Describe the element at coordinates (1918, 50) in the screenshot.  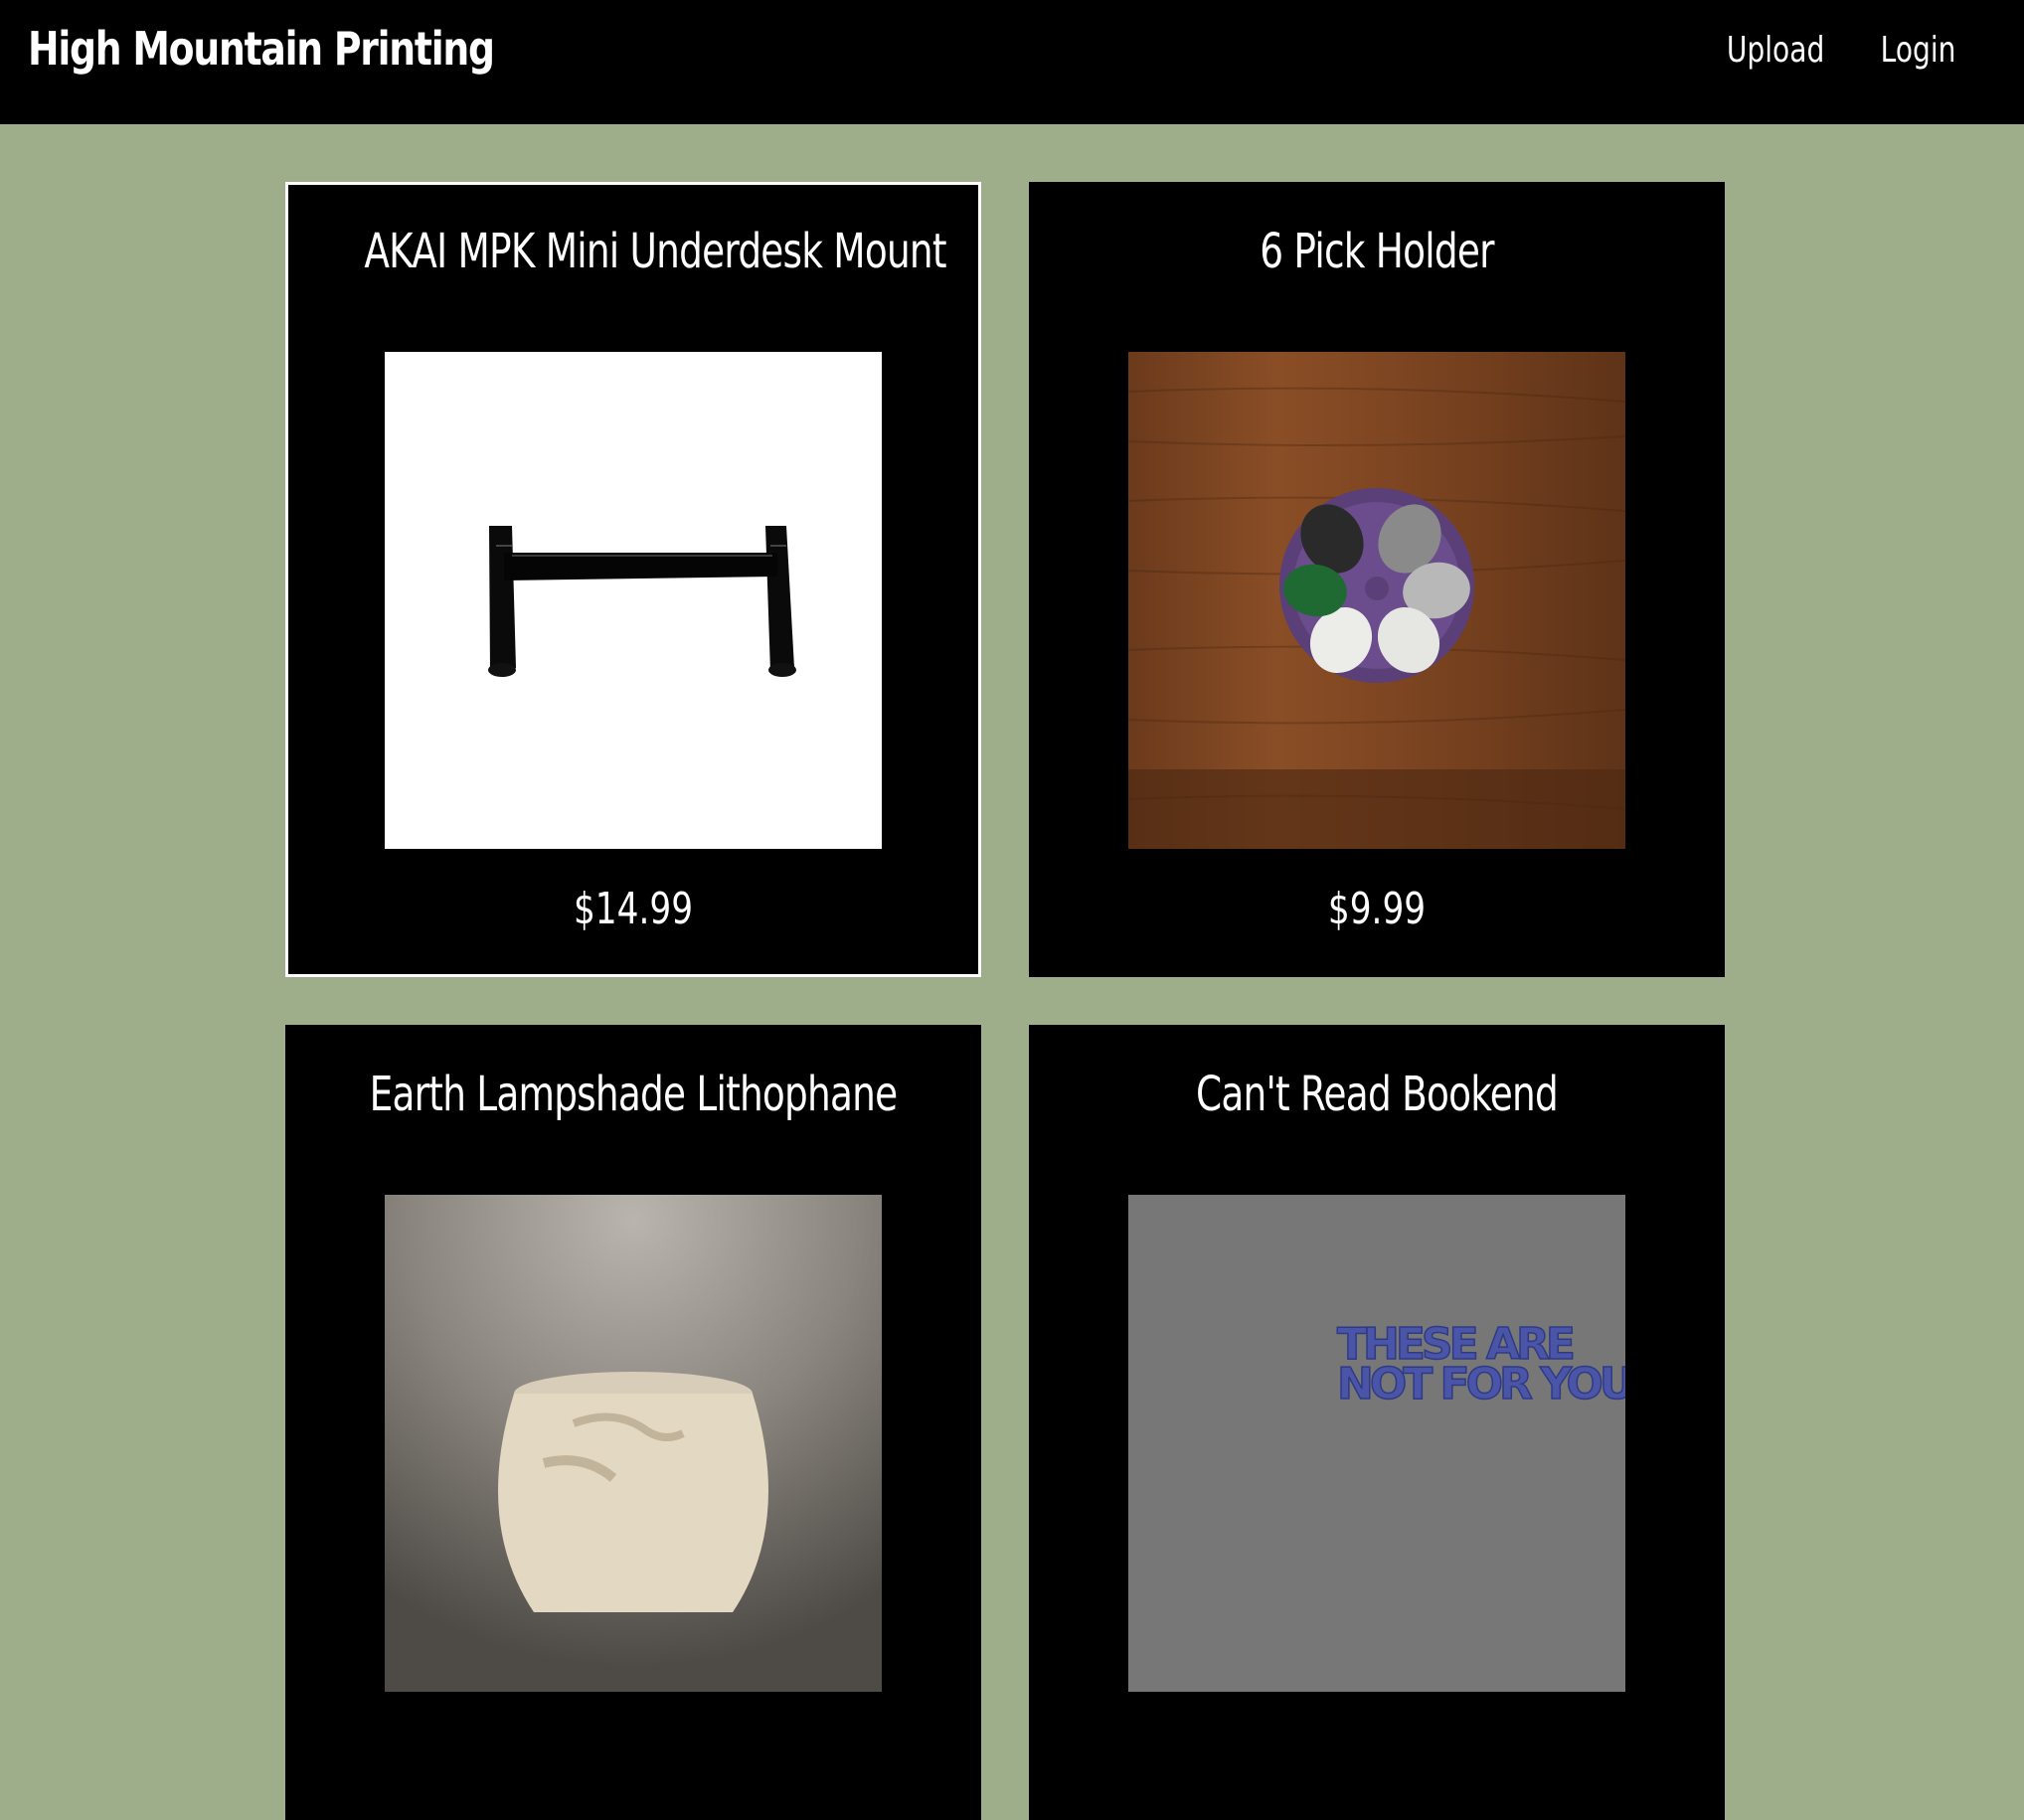
I see `login-link: Login` at that location.